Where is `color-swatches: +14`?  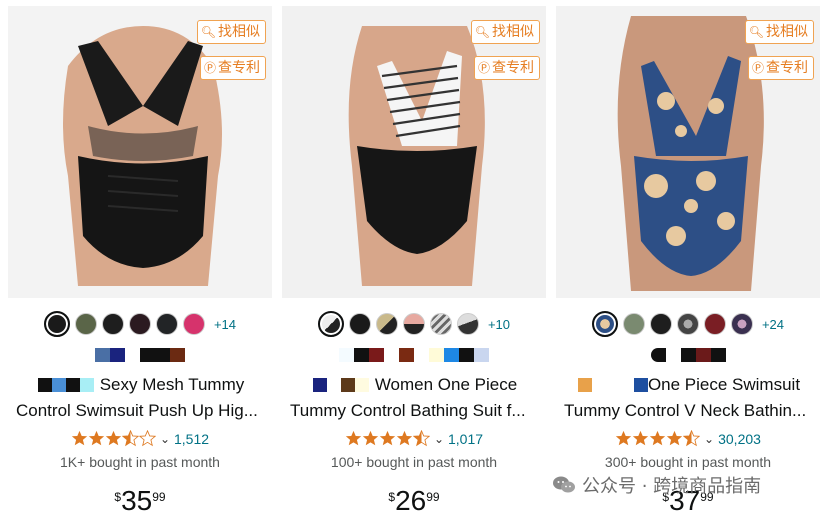 color-swatches: +14 is located at coordinates (140, 324).